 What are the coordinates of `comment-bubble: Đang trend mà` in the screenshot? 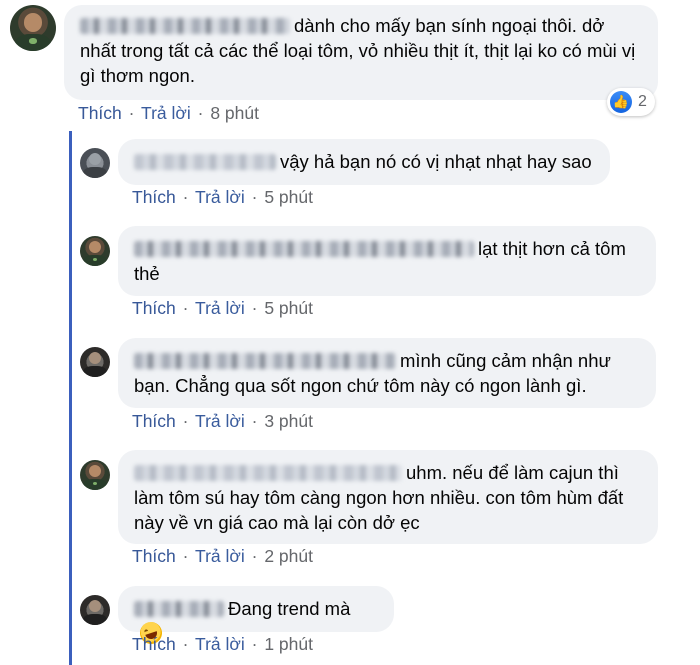 It's located at (256, 616).